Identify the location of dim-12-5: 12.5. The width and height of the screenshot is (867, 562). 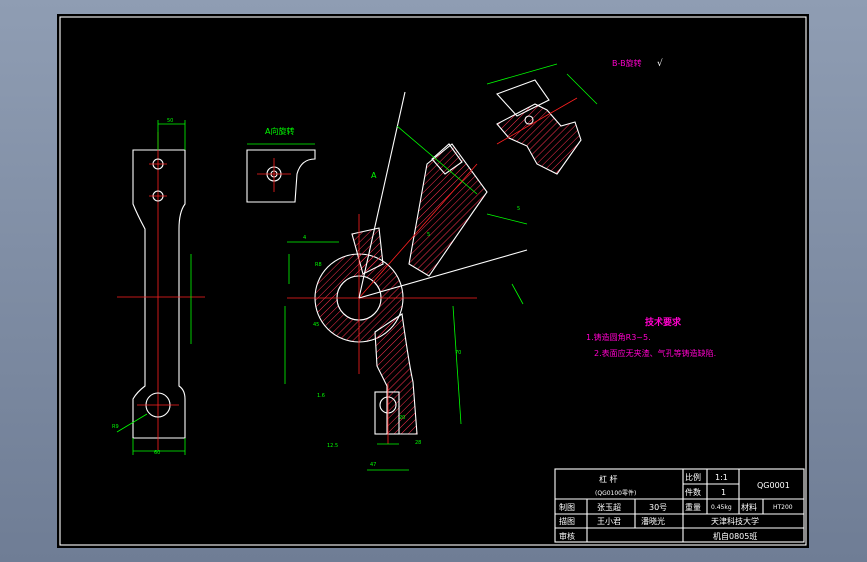
(332, 446).